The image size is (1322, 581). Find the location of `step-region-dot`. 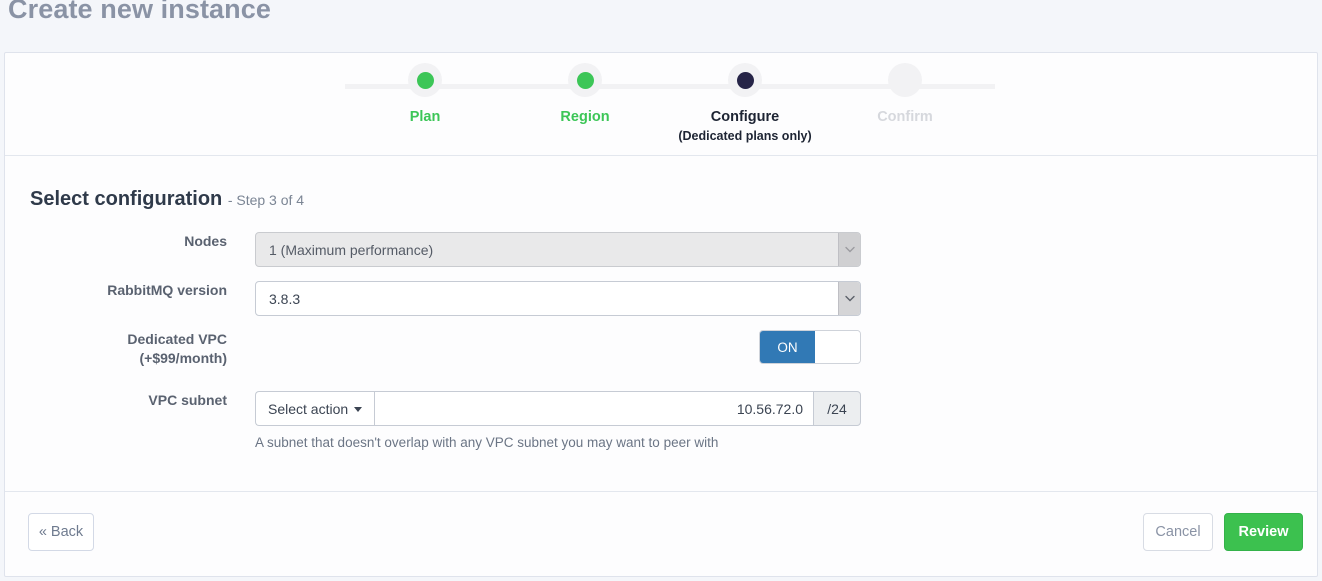

step-region-dot is located at coordinates (585, 80).